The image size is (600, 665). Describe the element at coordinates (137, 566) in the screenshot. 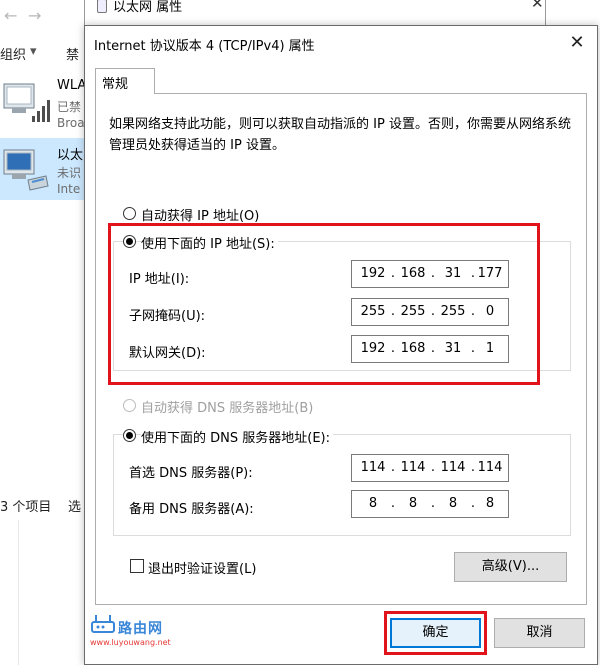

I see `validate-on-exit-checkbox` at that location.